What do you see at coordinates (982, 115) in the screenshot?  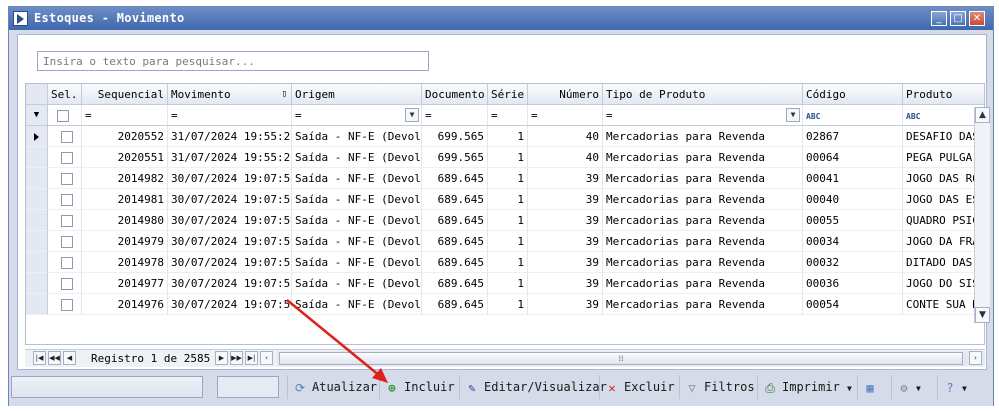 I see `scroll-up-icon: ▲` at bounding box center [982, 115].